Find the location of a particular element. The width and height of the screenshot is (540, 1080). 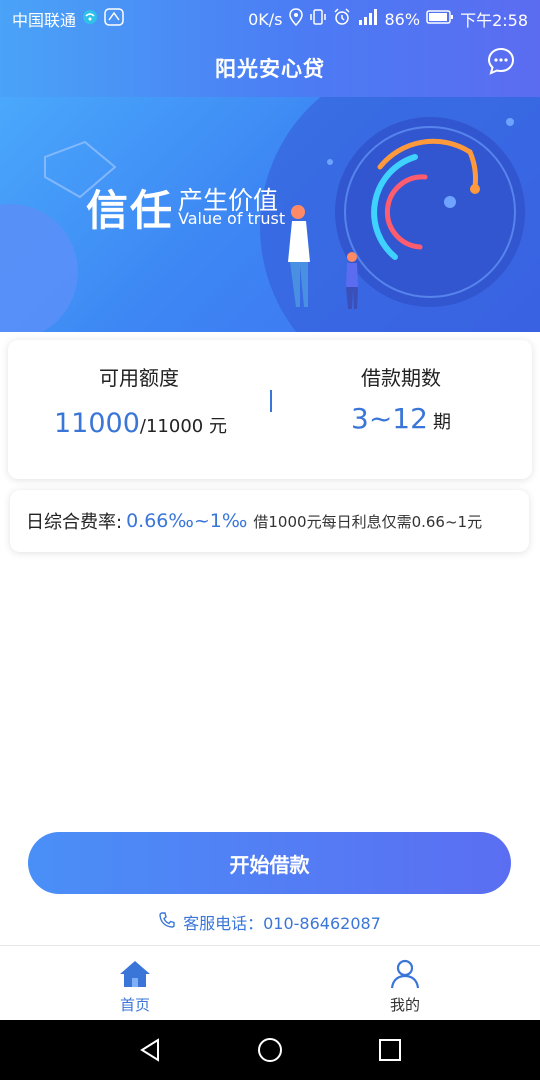

tab-mine: 我的 is located at coordinates (405, 983).